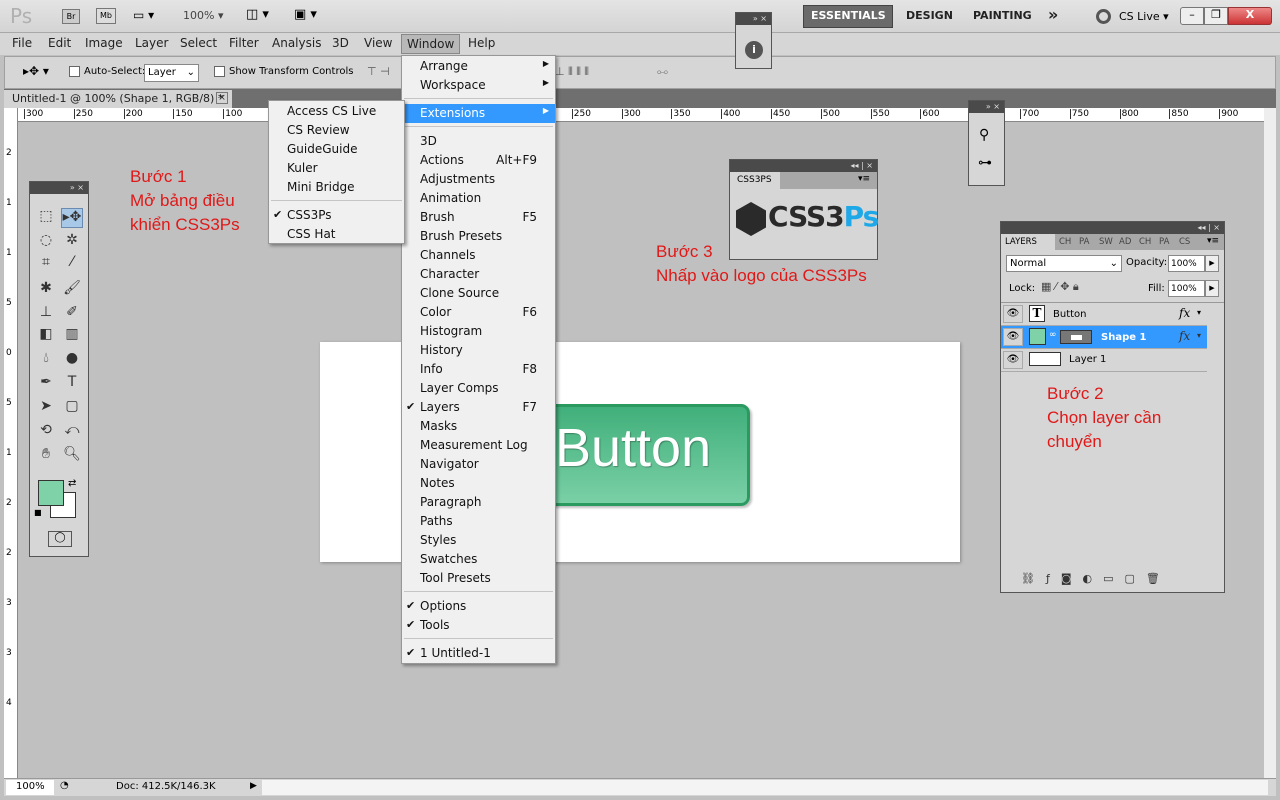 The width and height of the screenshot is (1280, 800). What do you see at coordinates (478, 331) in the screenshot?
I see `menu-item-histogram: Histogram` at bounding box center [478, 331].